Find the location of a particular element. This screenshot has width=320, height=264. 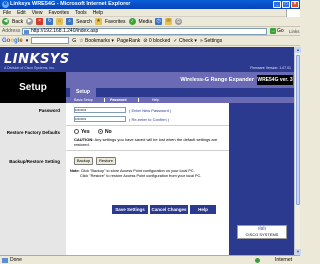

restore-yes-label: Yes is located at coordinates (85, 132).